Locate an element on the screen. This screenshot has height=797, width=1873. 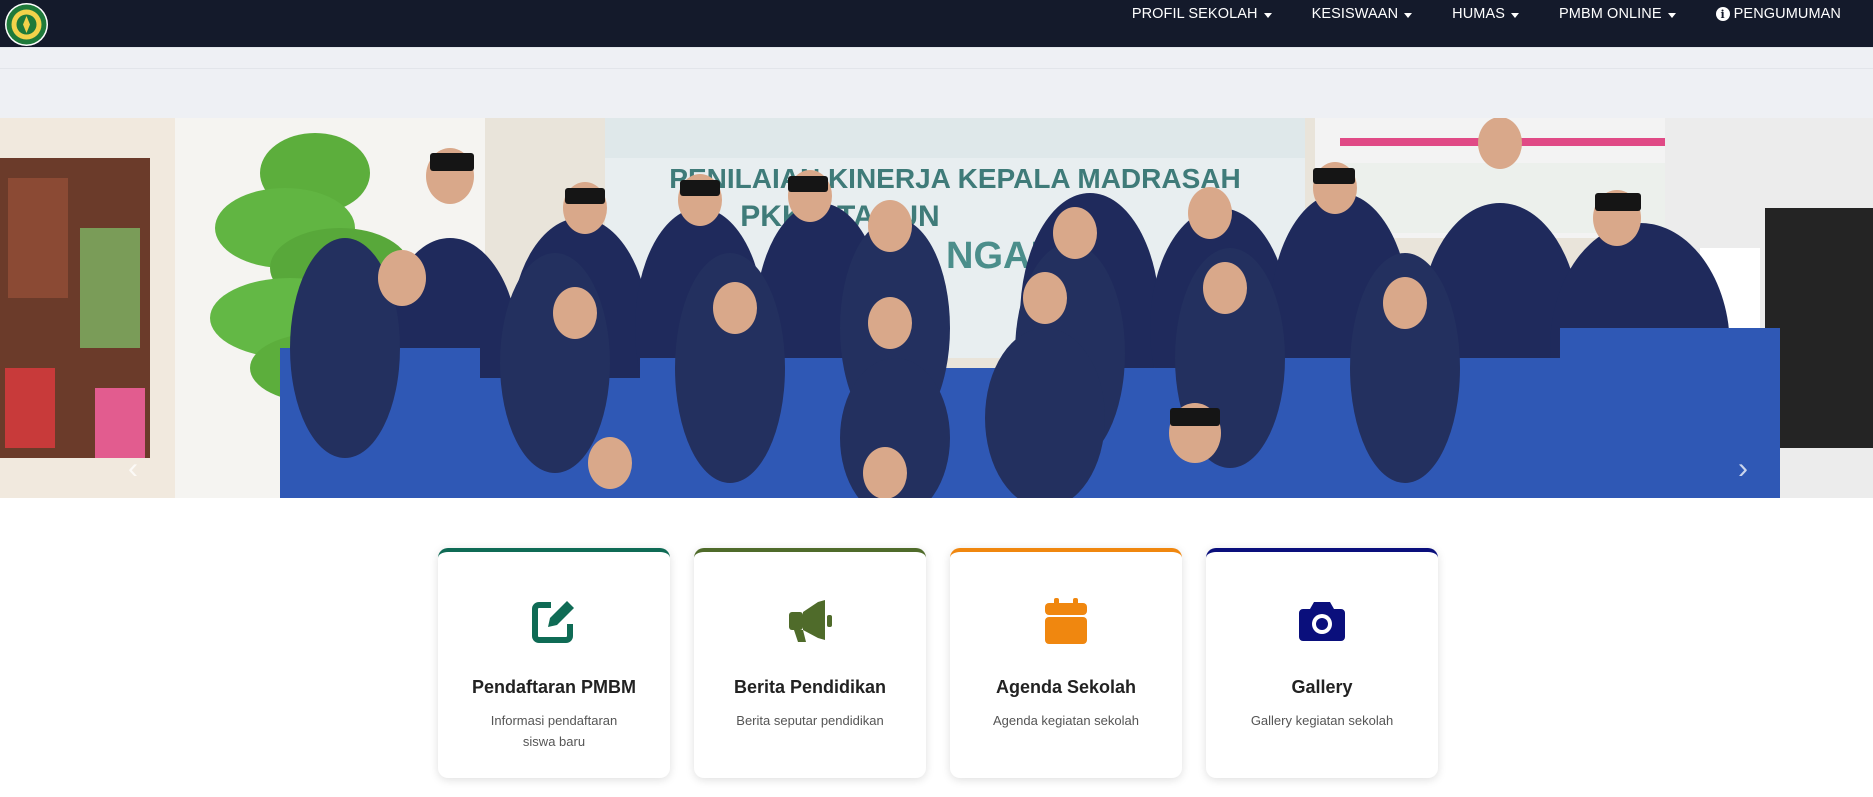
nav-label: PROFIL SEKOLAH is located at coordinates (1194, 14).